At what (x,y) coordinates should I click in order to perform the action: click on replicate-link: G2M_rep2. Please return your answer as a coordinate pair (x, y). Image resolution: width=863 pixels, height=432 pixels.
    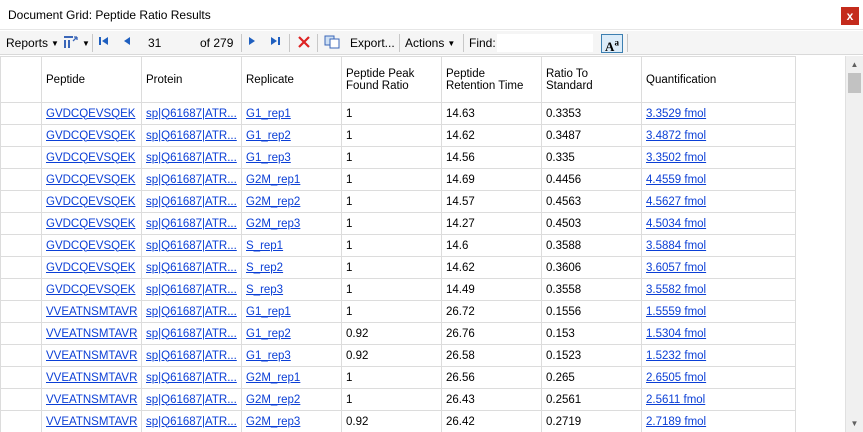
    Looking at the image, I should click on (273, 400).